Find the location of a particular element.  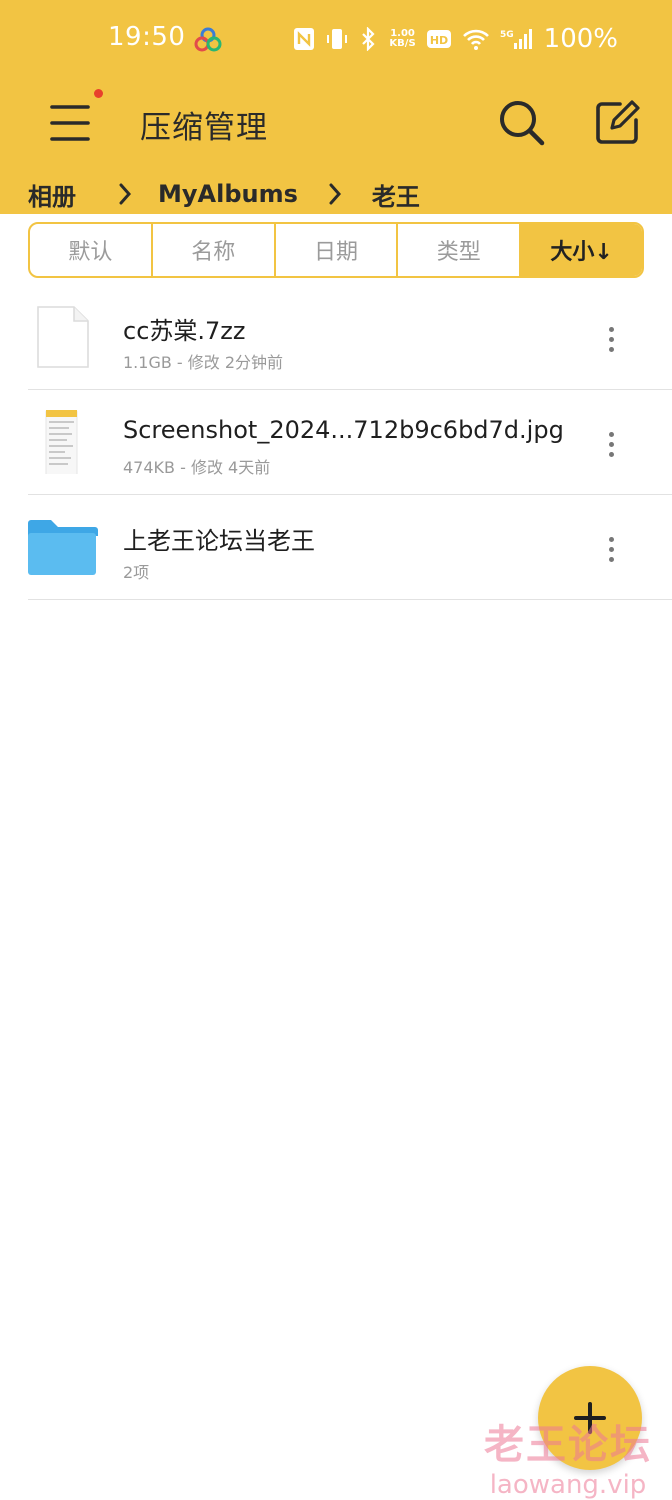

cellular-signal-icon: 5G is located at coordinates (516, 39).